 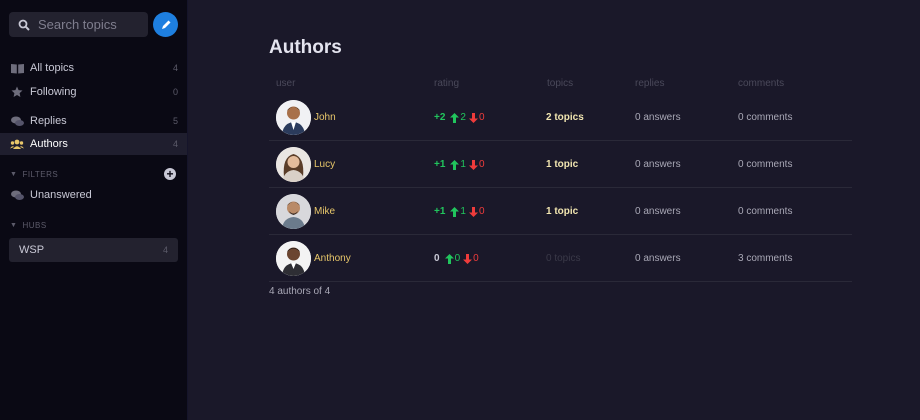 What do you see at coordinates (95, 174) in the screenshot?
I see `filters-section-toggle: ▼ FILTERS` at bounding box center [95, 174].